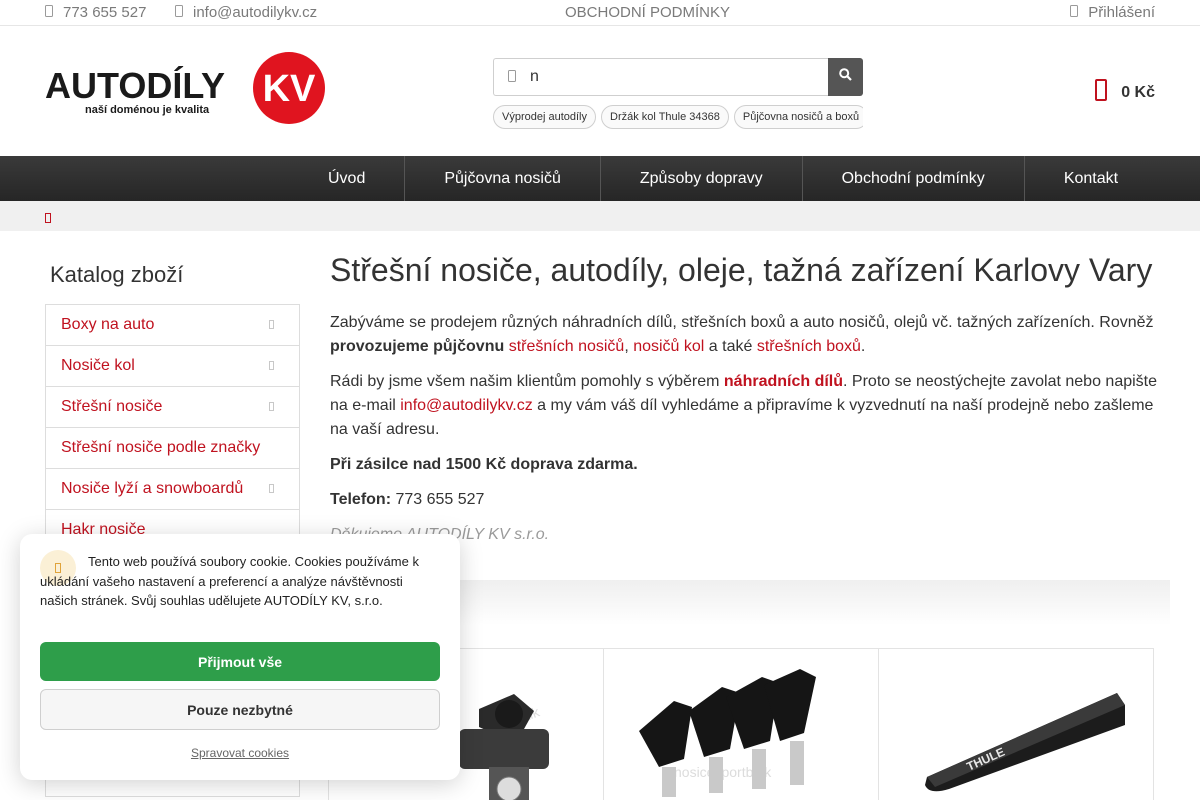 The image size is (1200, 800). I want to click on cart: 0 Kč, so click(1125, 92).